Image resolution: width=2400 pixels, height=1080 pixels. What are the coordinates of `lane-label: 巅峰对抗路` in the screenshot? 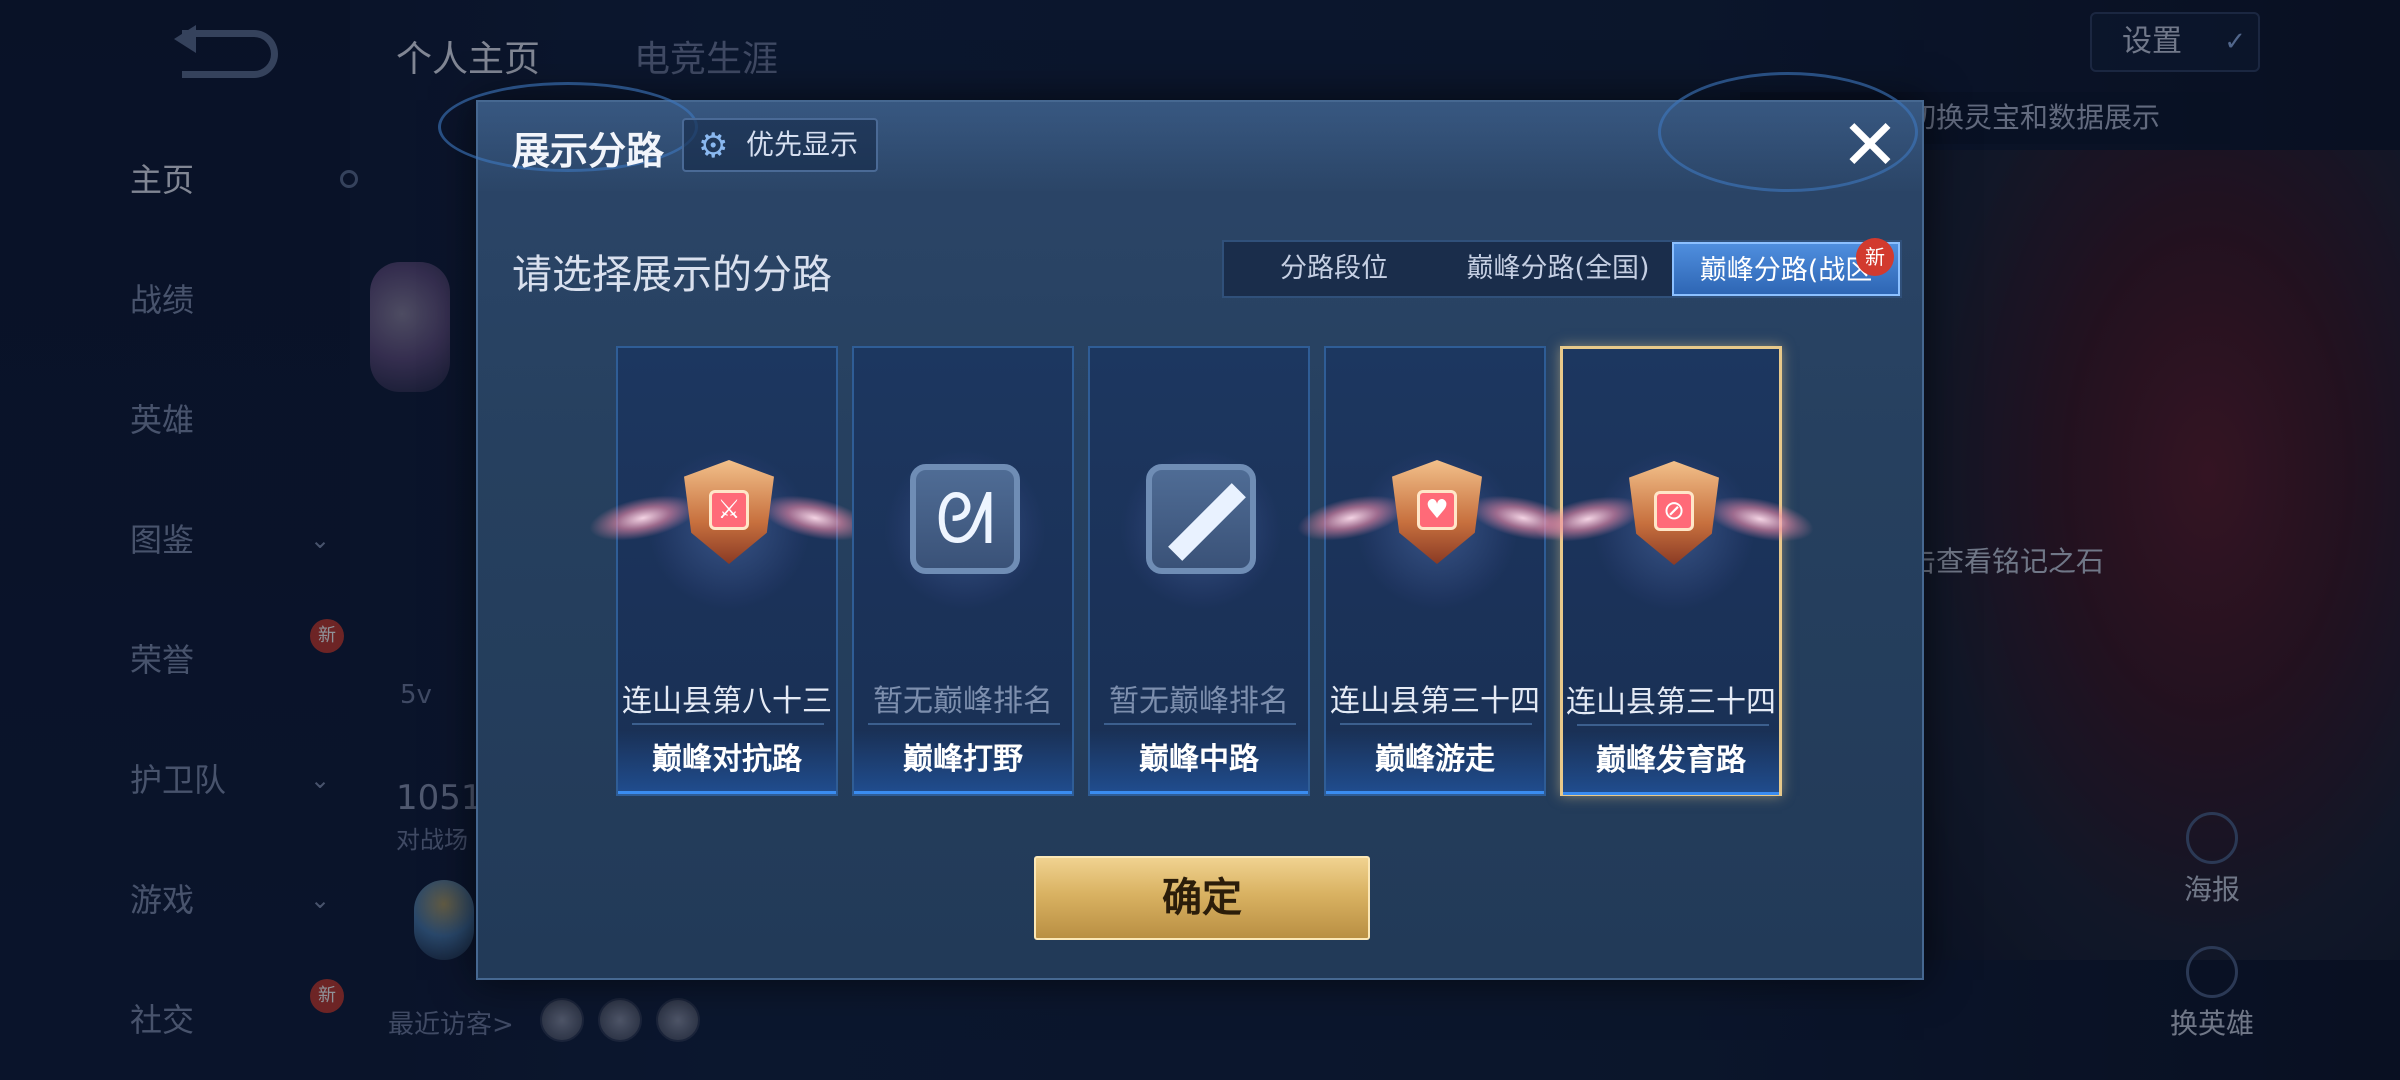 It's located at (727, 762).